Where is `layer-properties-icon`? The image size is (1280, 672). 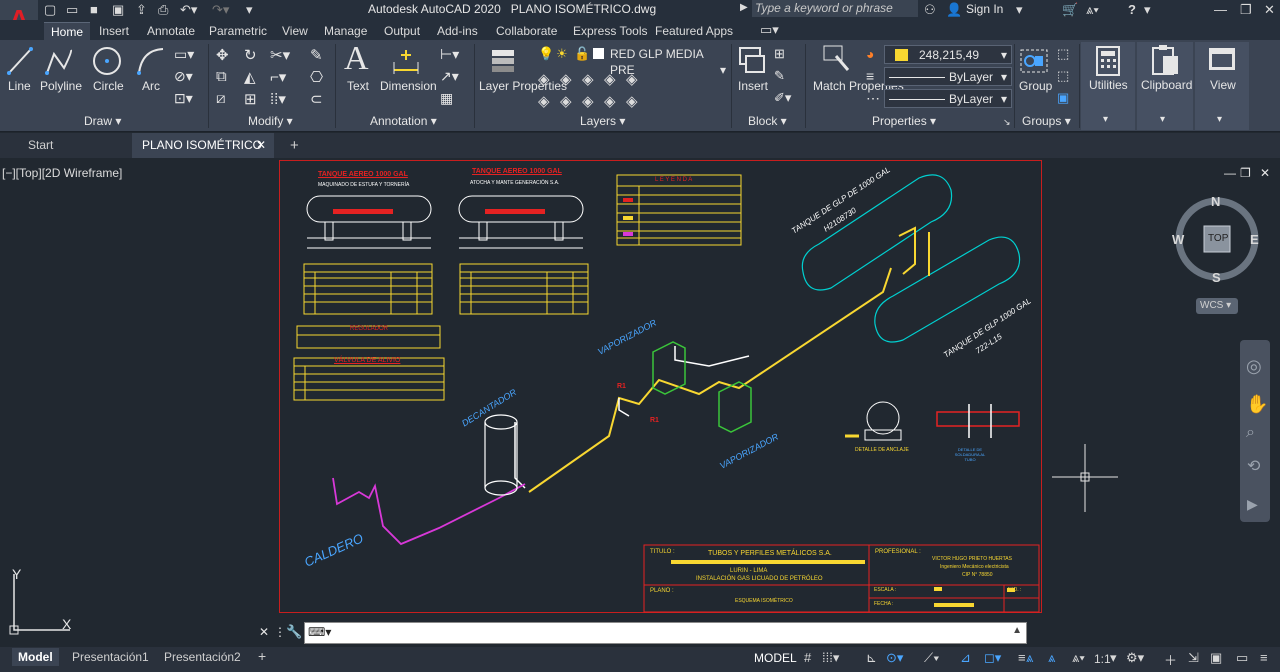
layer-properties-icon is located at coordinates (504, 59).